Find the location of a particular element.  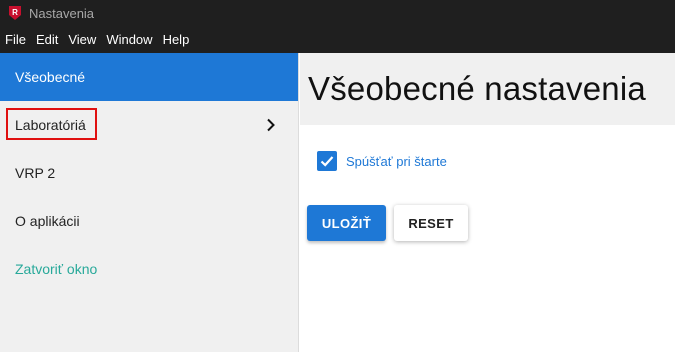

sidebar-item-label: Laboratóriá is located at coordinates (50, 125).